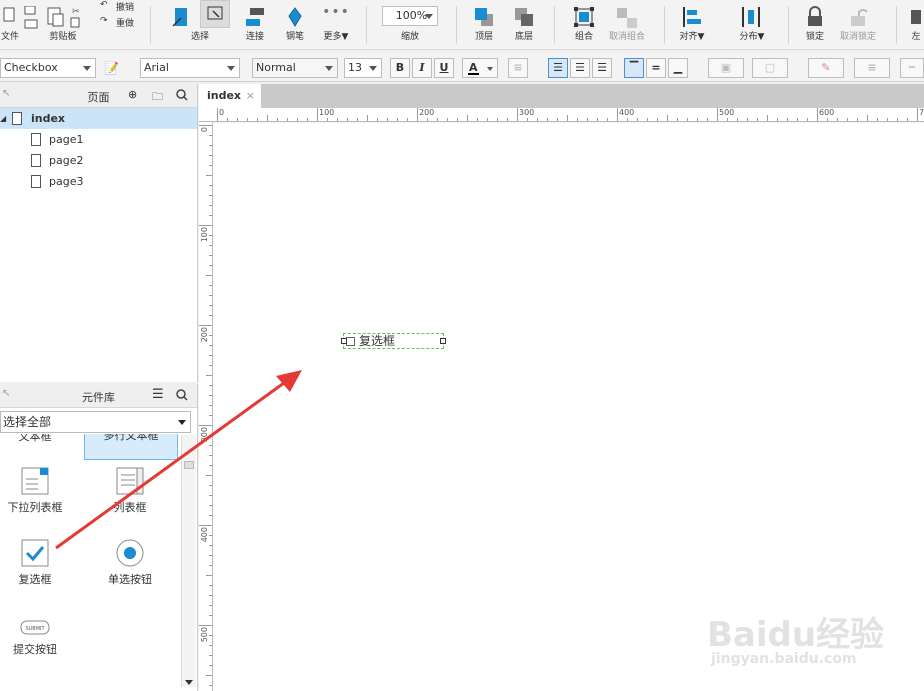 Image resolution: width=924 pixels, height=691 pixels. Describe the element at coordinates (132, 94) in the screenshot. I see `add-page-icon: ⊕` at that location.